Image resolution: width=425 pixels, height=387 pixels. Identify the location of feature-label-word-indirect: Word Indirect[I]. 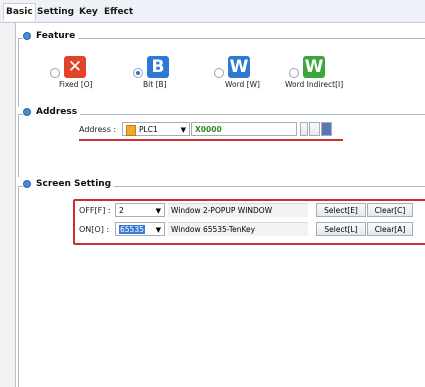
(314, 84).